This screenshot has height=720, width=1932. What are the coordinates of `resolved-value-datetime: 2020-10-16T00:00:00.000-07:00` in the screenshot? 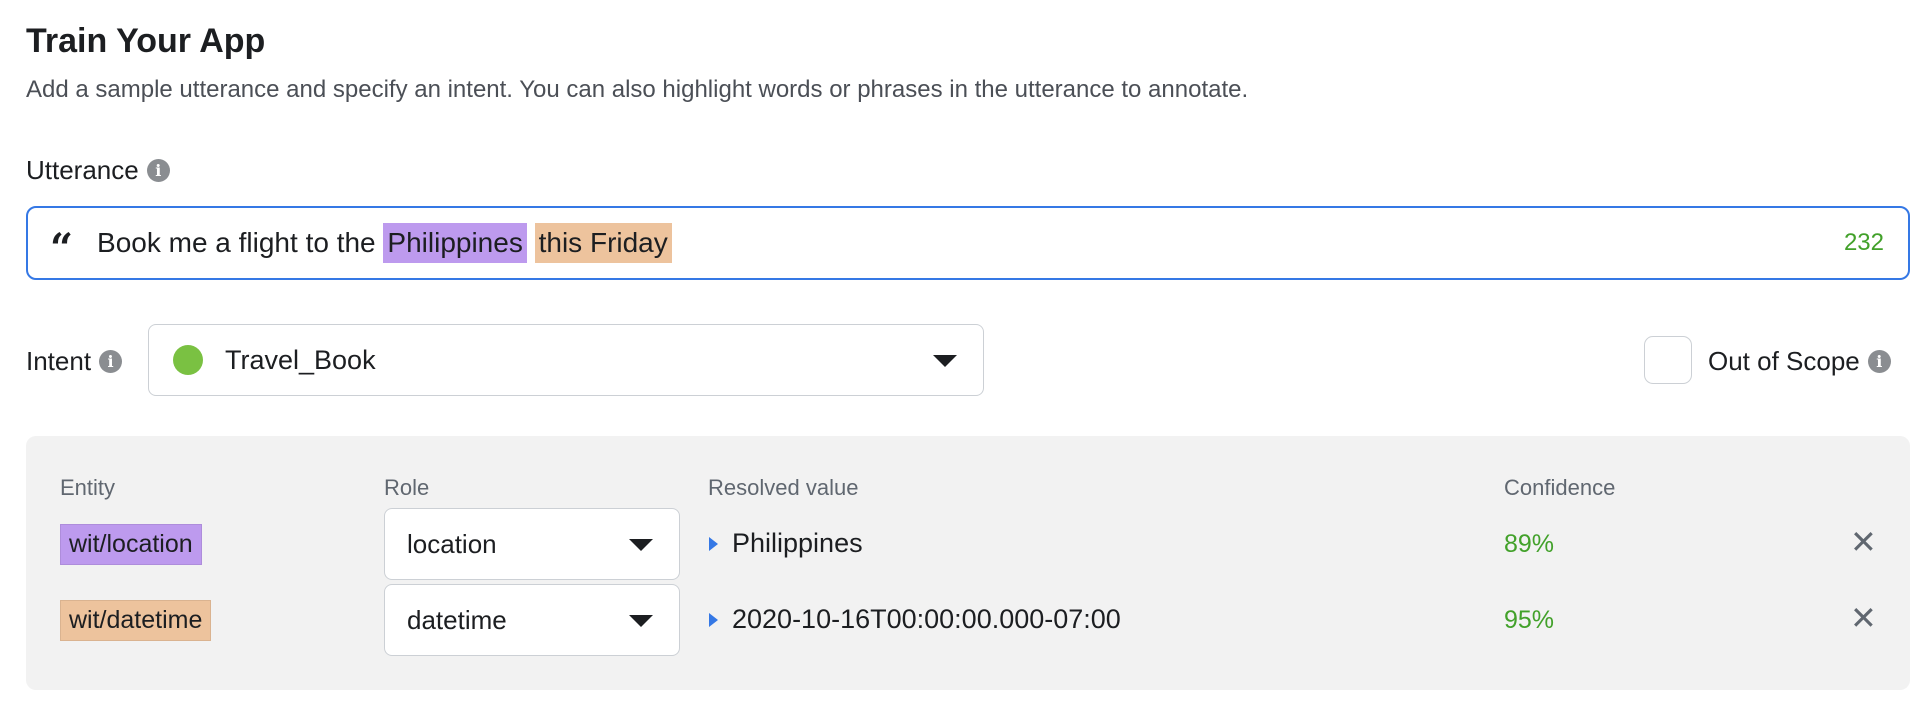 It's located at (926, 619).